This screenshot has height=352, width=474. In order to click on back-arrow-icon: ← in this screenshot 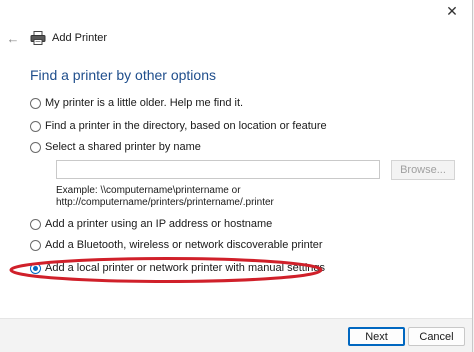, I will do `click(13, 38)`.